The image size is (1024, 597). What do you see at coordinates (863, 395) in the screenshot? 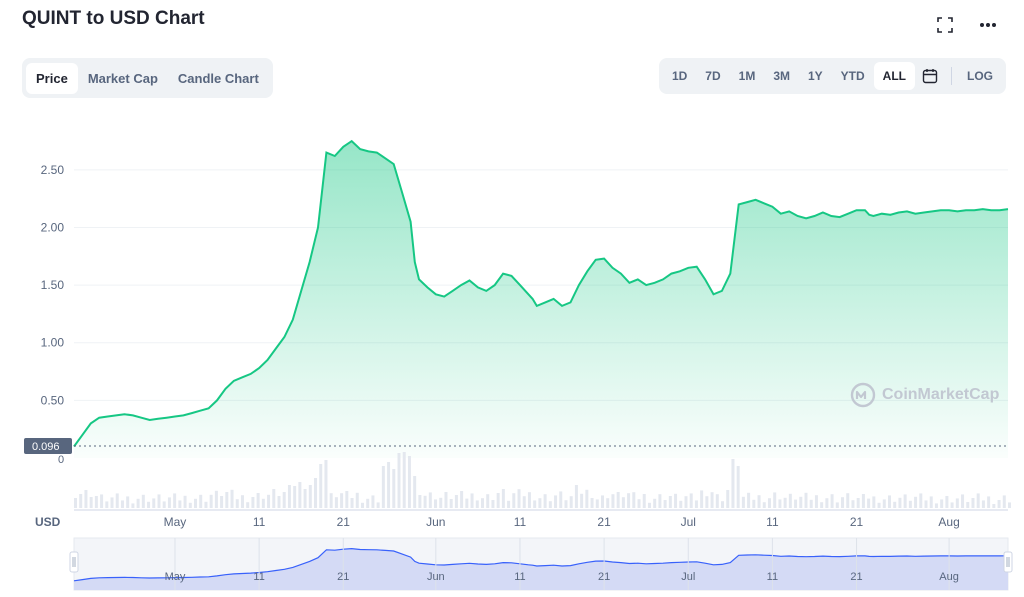
I see `coinmarketcap-logo-icon` at bounding box center [863, 395].